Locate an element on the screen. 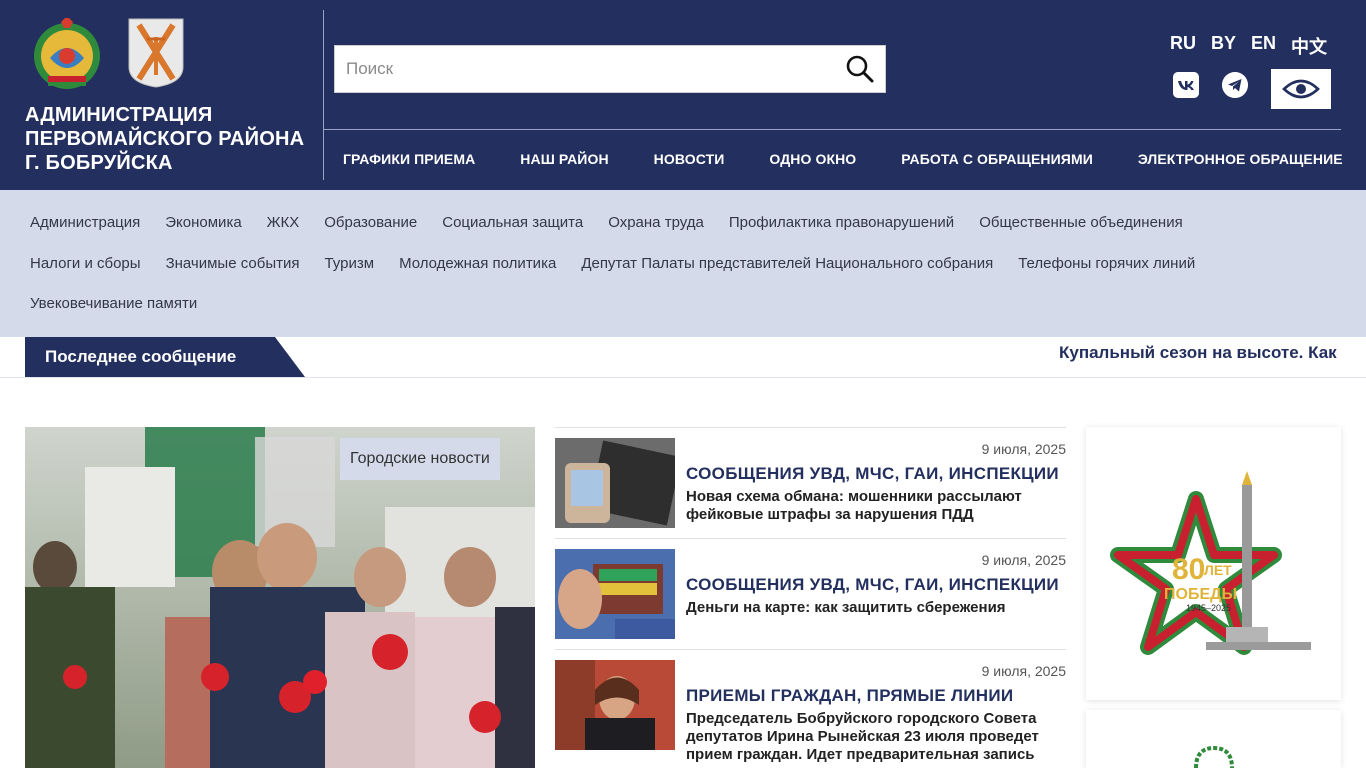 This screenshot has width=1366, height=768. telegram-icon is located at coordinates (1235, 85).